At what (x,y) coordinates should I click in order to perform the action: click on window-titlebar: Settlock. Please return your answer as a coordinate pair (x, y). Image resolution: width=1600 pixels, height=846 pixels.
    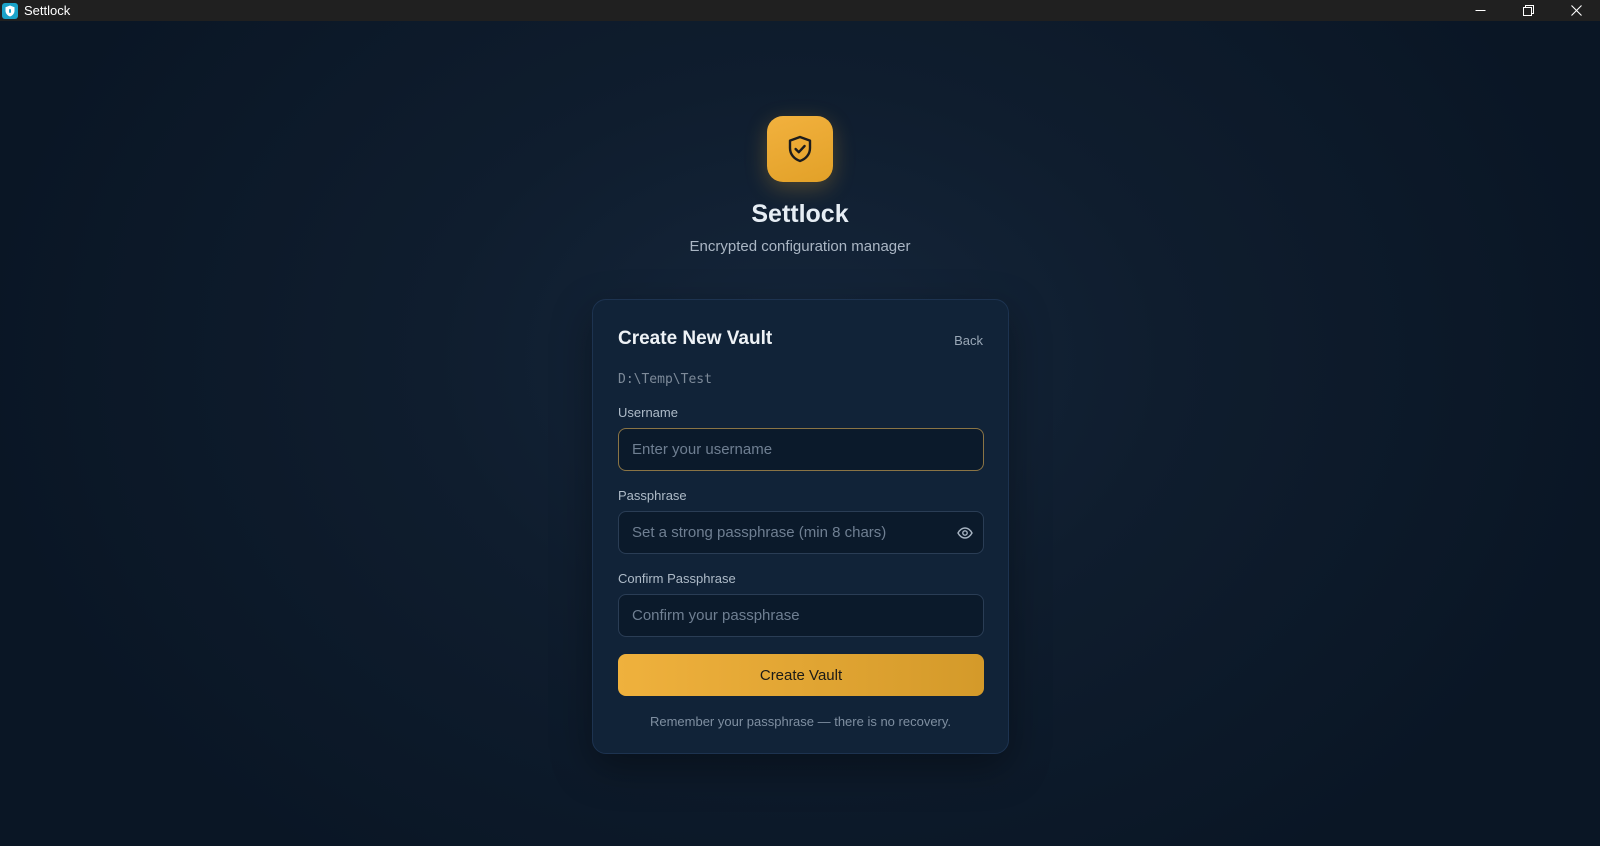
    Looking at the image, I should click on (800, 10).